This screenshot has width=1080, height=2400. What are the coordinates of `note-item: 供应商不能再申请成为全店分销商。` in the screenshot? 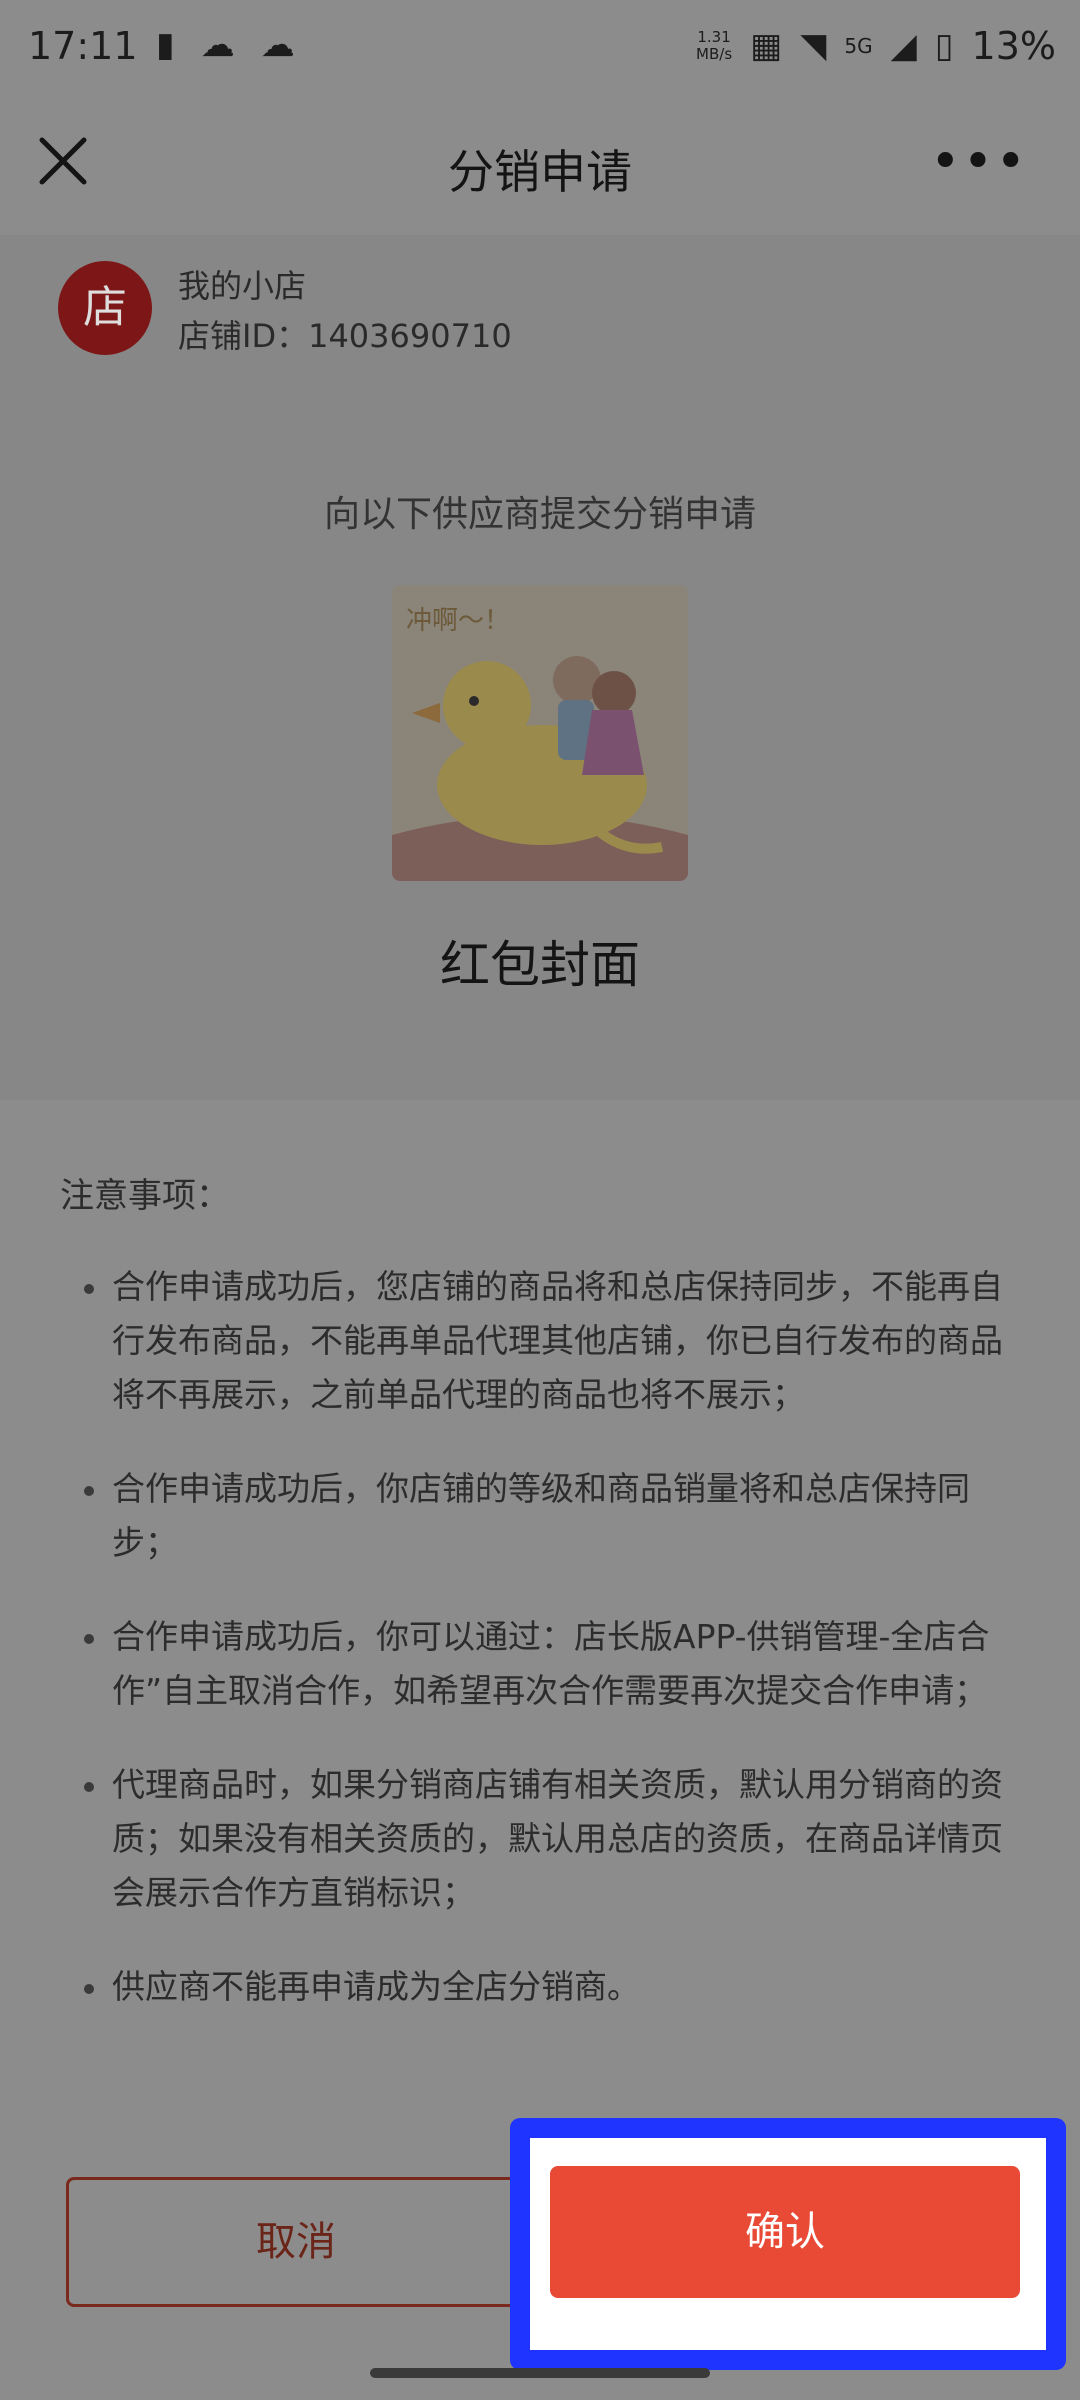 It's located at (540, 1987).